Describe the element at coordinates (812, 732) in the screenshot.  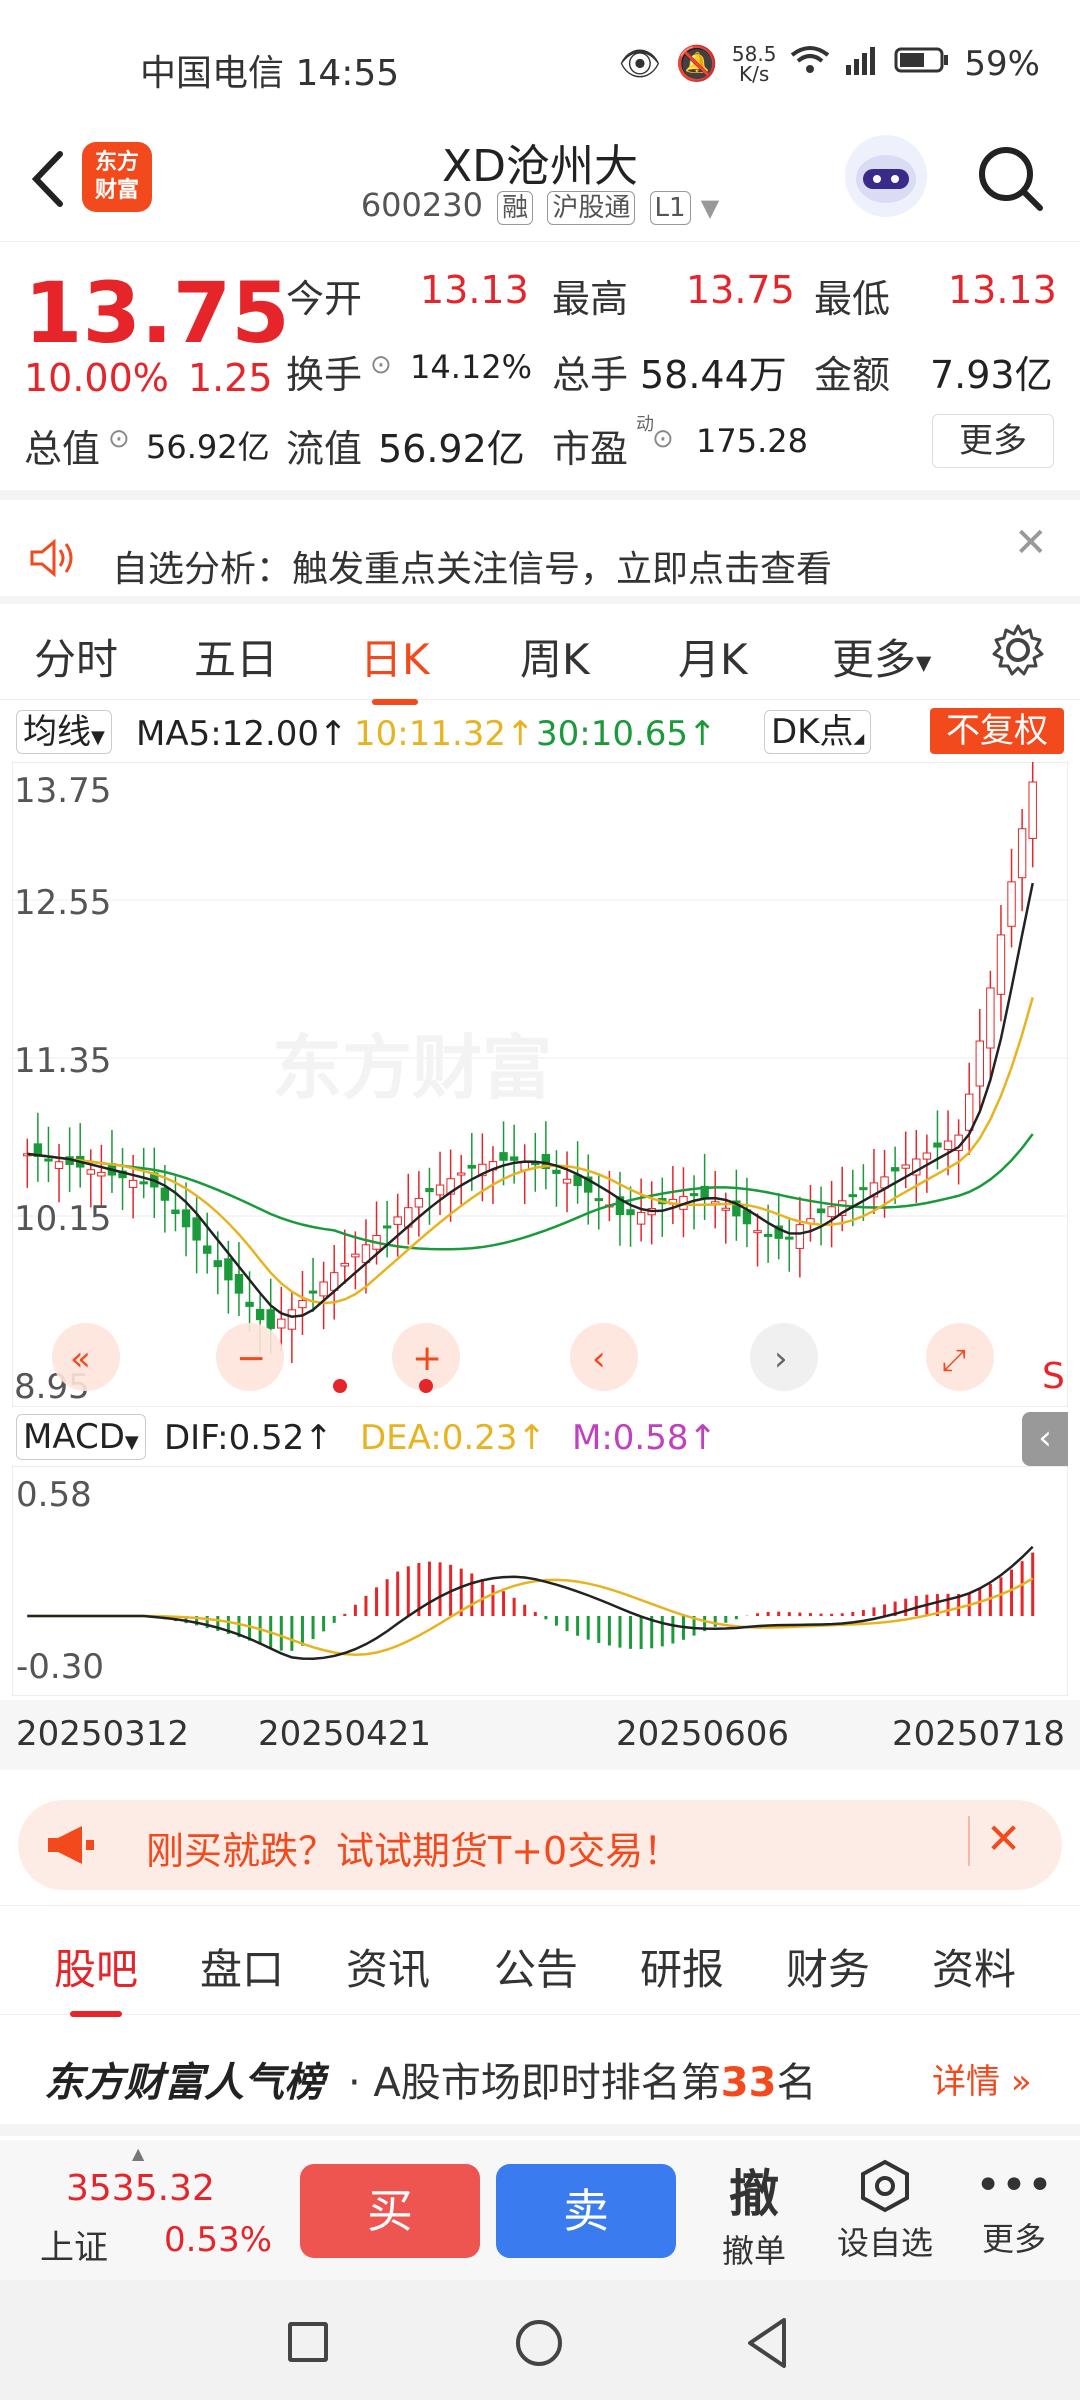
I see `dk-label: DK点` at that location.